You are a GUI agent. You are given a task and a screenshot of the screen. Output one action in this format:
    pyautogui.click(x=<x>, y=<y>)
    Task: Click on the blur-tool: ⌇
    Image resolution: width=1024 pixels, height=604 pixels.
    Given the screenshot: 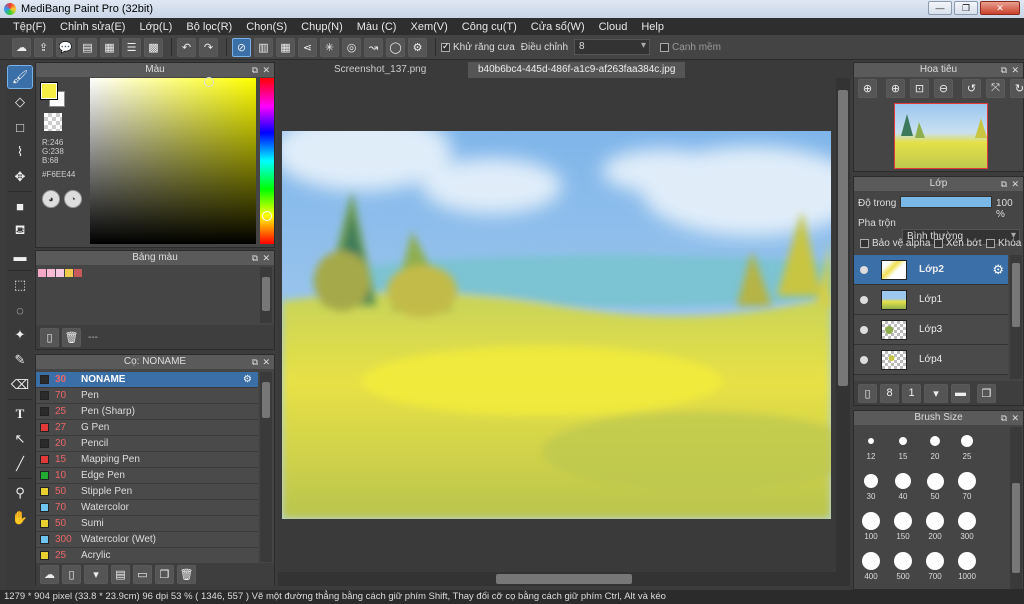 What is the action you would take?
    pyautogui.click(x=20, y=152)
    